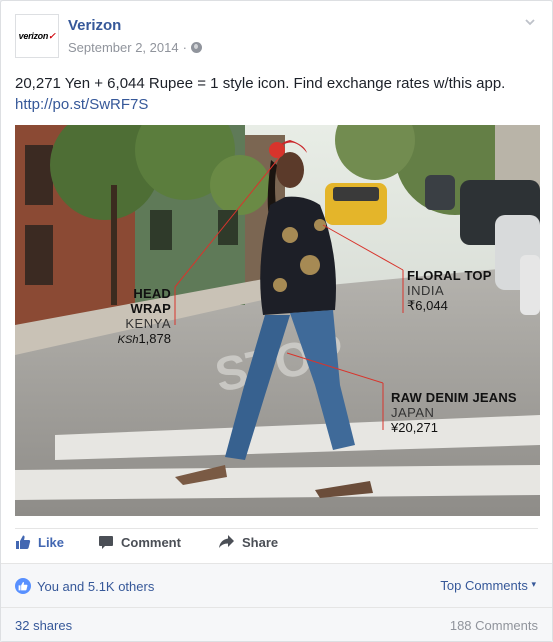 The image size is (553, 642). Describe the element at coordinates (277, 104) in the screenshot. I see `post-link: http://po.st/SwRF7S` at that location.